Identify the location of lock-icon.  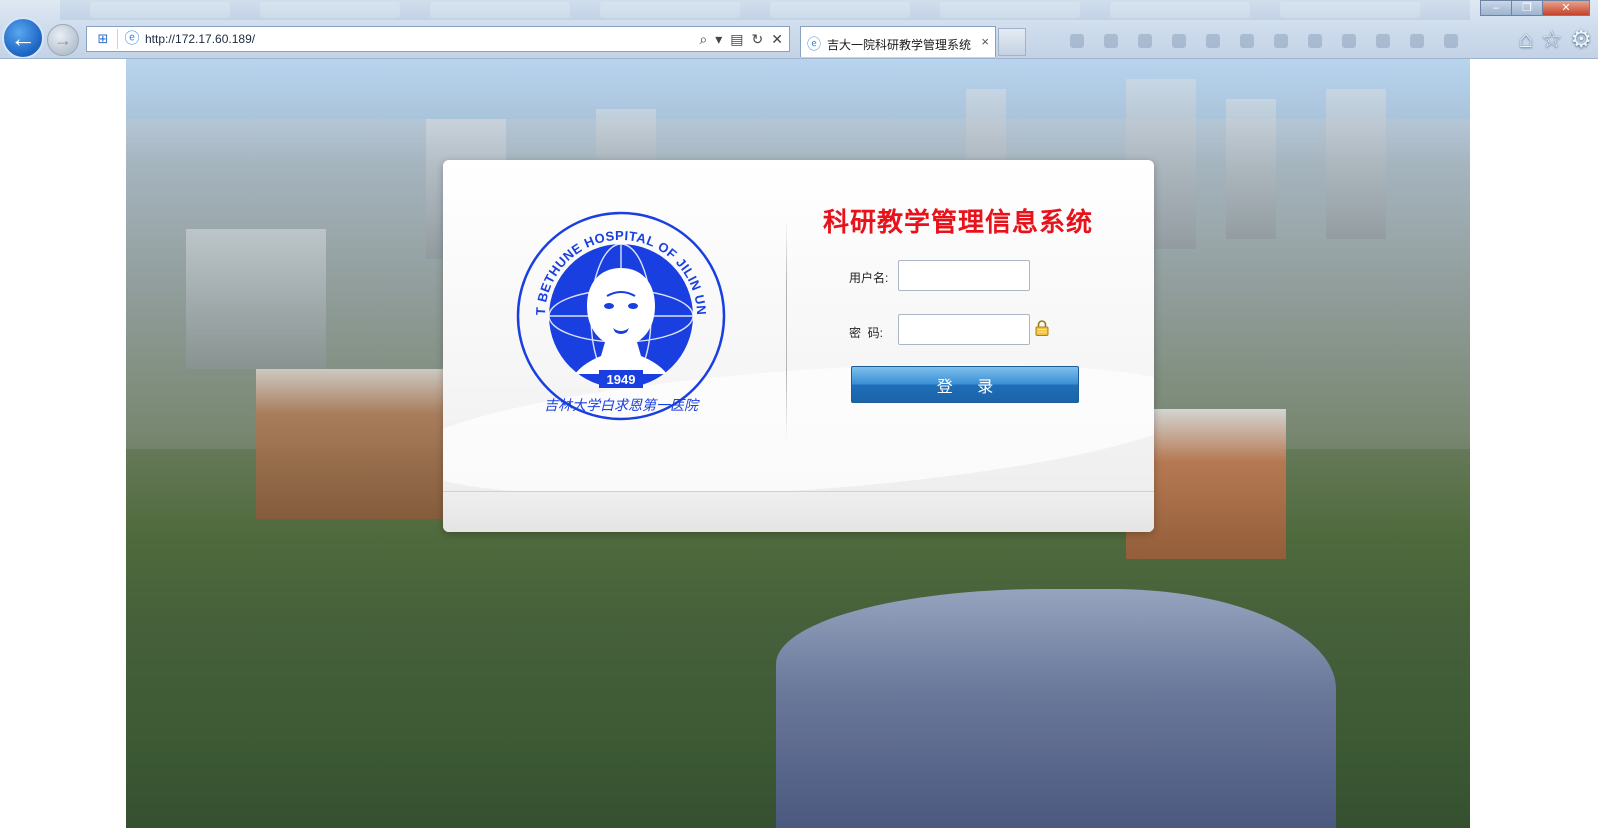
(1042, 328).